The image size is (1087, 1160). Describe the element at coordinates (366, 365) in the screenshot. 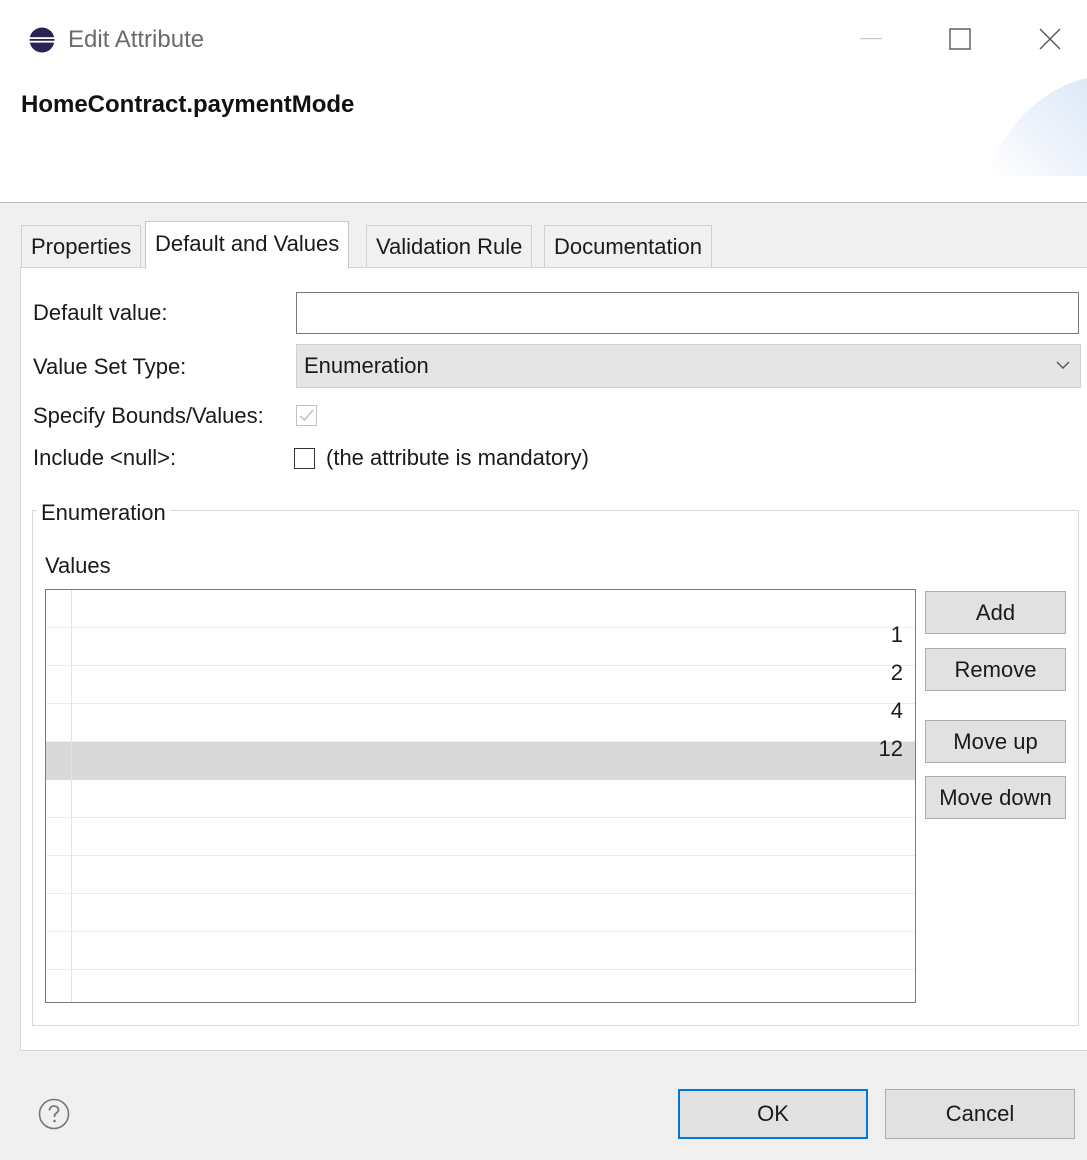

I see `value-set-type-selected: Enumeration` at that location.